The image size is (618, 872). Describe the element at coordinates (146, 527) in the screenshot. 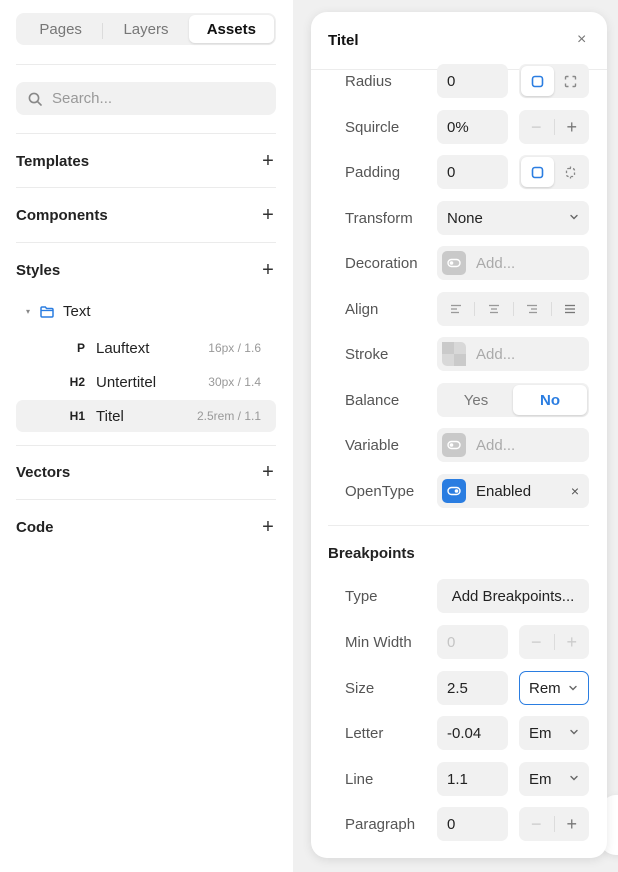

I see `section-code: Code +` at that location.